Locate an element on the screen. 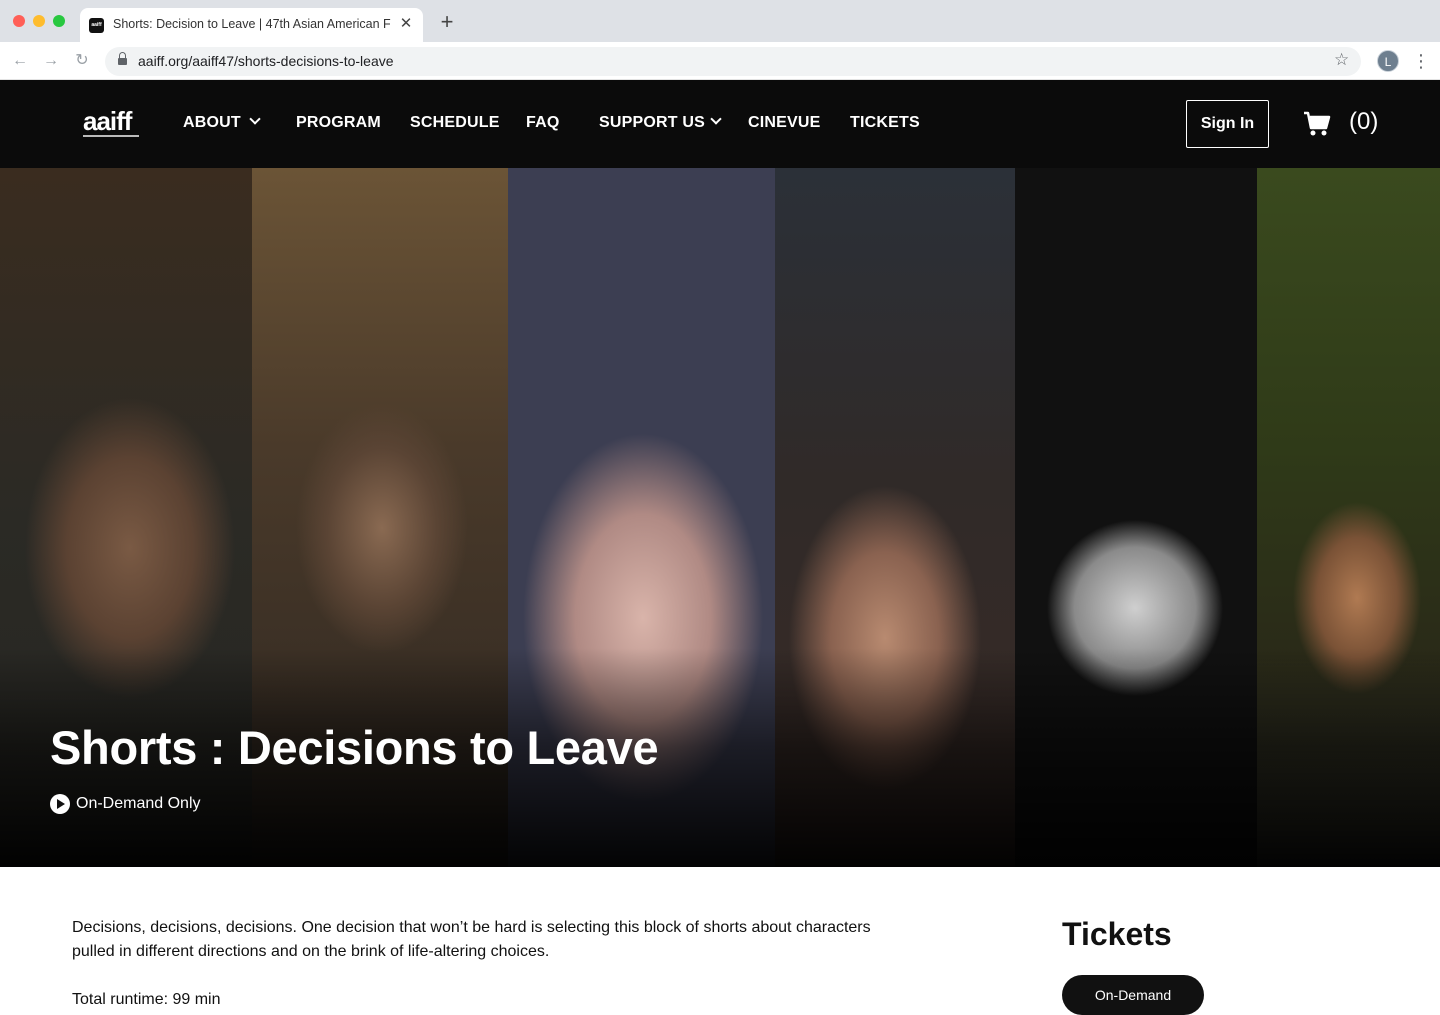 The width and height of the screenshot is (1440, 1015). nav-about: ABOUT is located at coordinates (222, 122).